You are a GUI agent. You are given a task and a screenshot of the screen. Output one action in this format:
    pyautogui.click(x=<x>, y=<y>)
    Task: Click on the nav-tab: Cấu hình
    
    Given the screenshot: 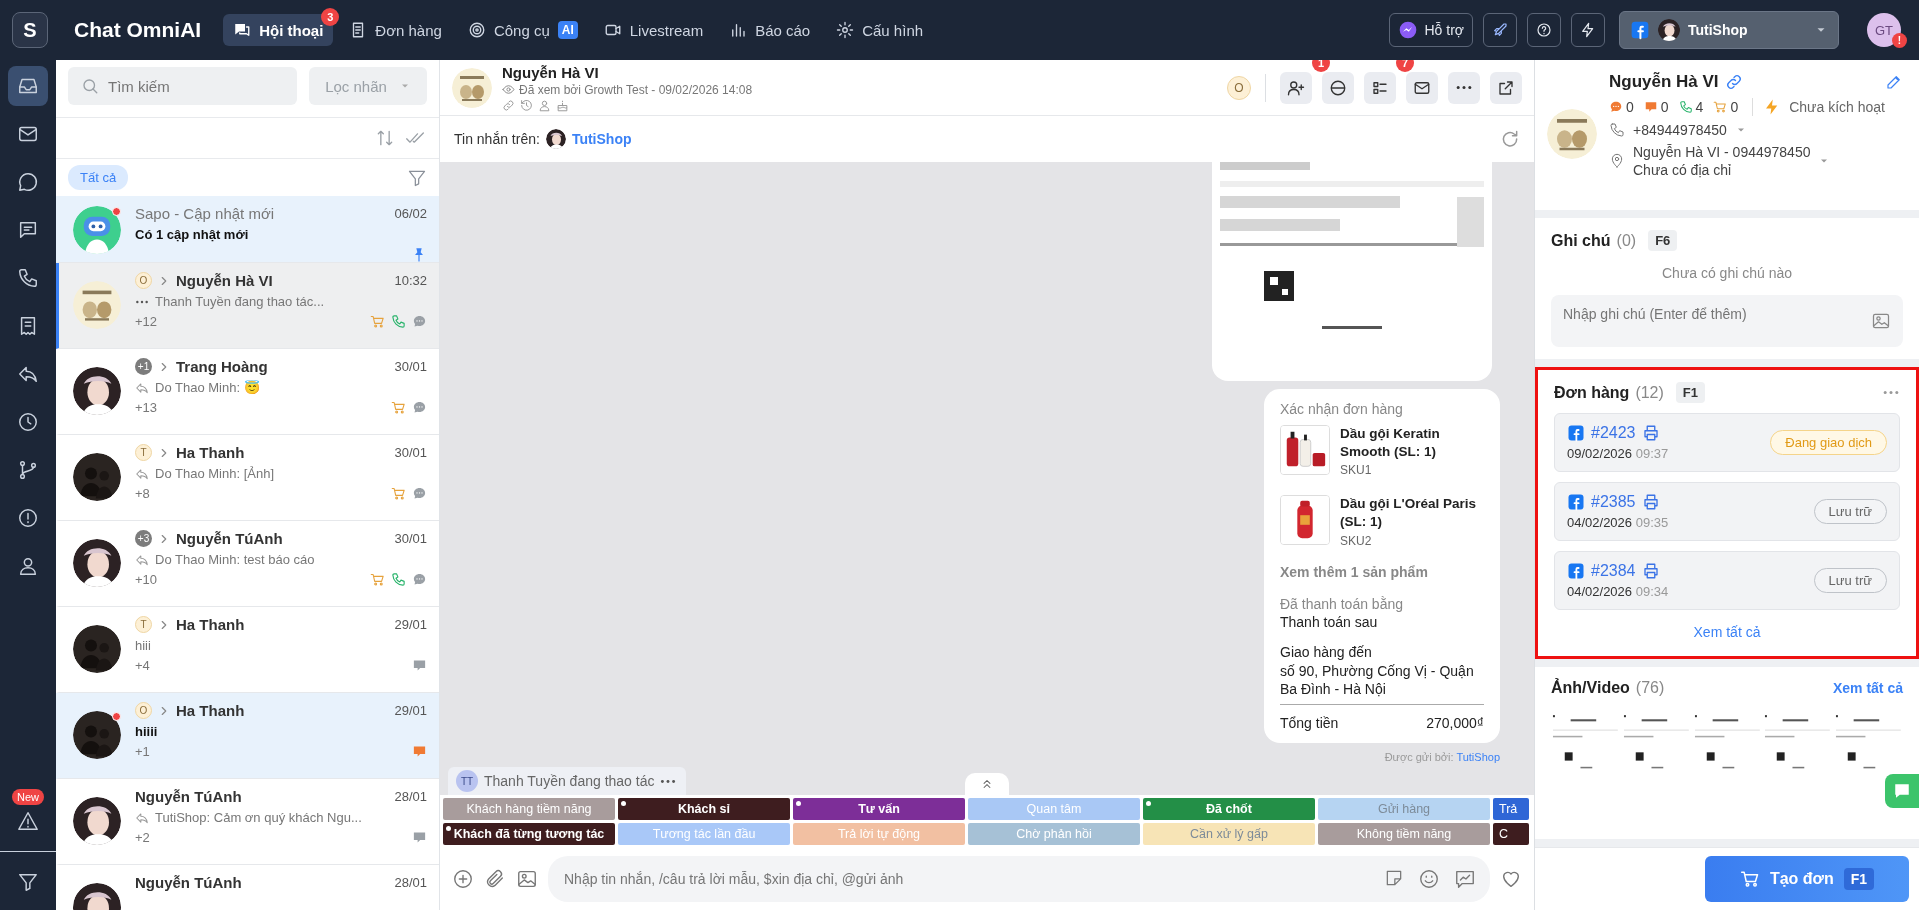 What is the action you would take?
    pyautogui.click(x=880, y=30)
    